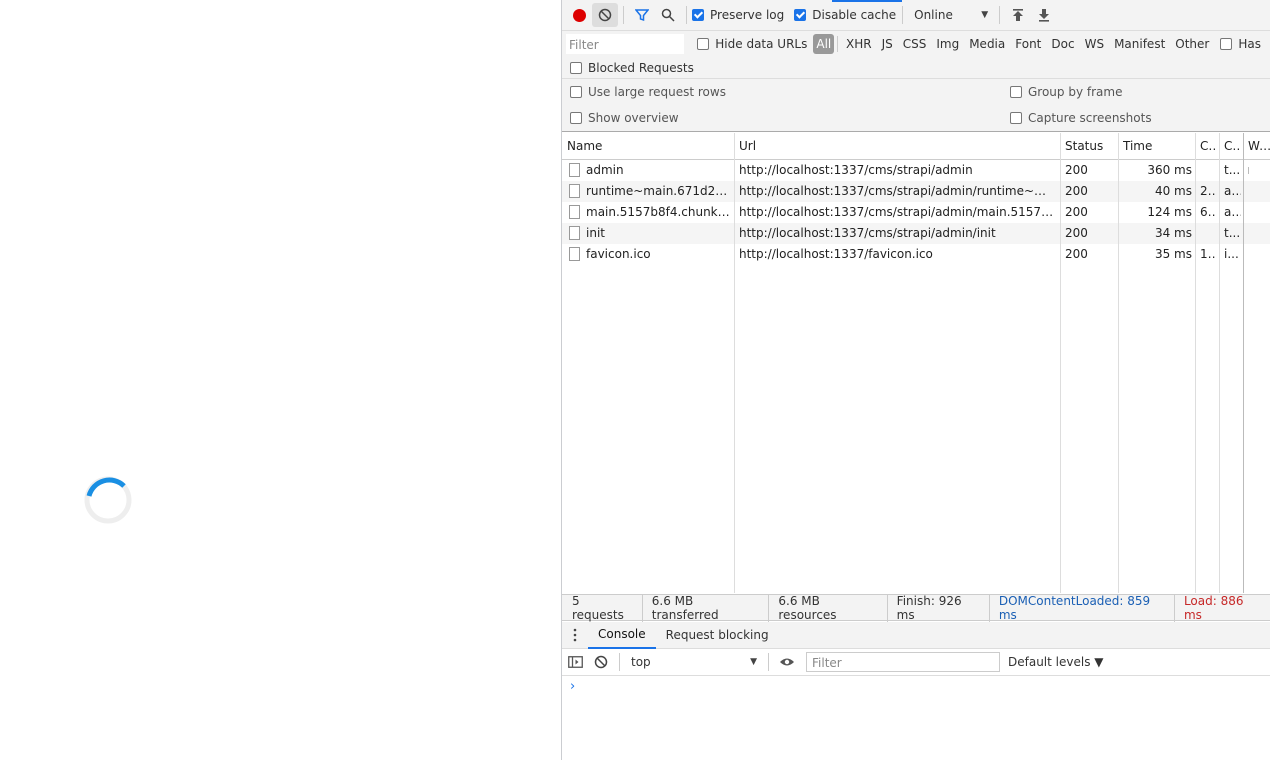 The height and width of the screenshot is (760, 1270). I want to click on show-overview-label: Show overview, so click(633, 118).